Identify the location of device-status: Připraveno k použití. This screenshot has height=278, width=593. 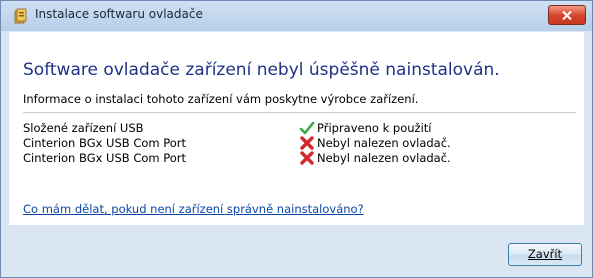
(434, 128).